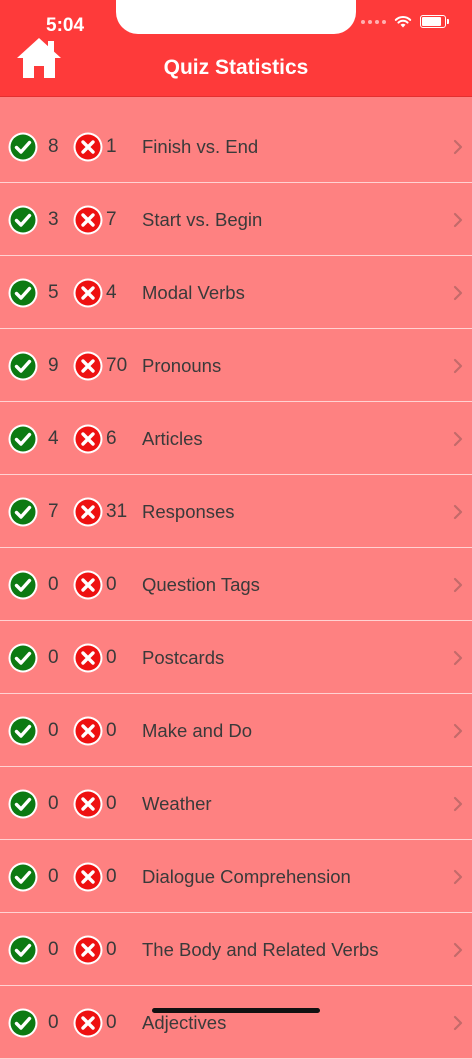 This screenshot has height=1059, width=472. What do you see at coordinates (53, 438) in the screenshot?
I see `correct-count: 4` at bounding box center [53, 438].